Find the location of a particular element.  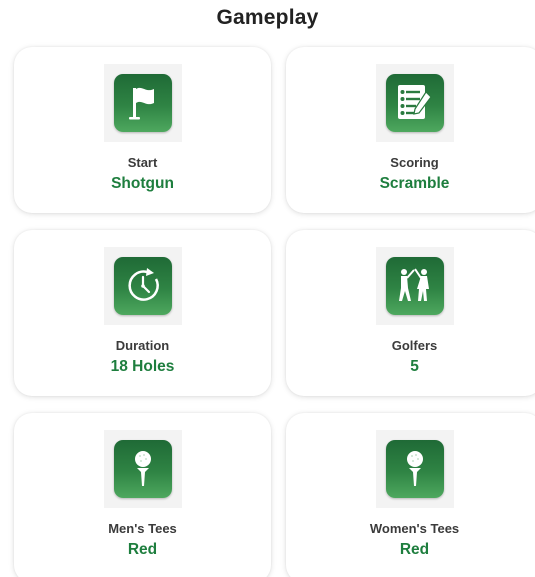

card-label: Golfers is located at coordinates (414, 345).